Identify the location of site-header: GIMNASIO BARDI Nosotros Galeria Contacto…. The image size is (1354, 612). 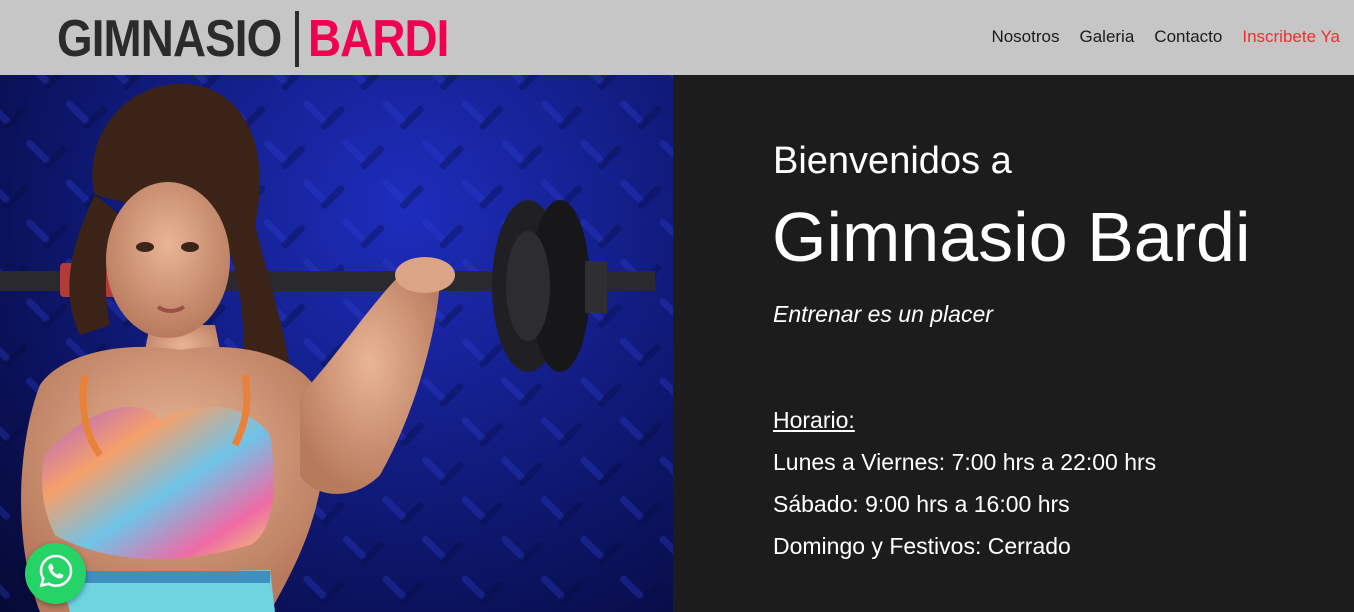
(677, 37).